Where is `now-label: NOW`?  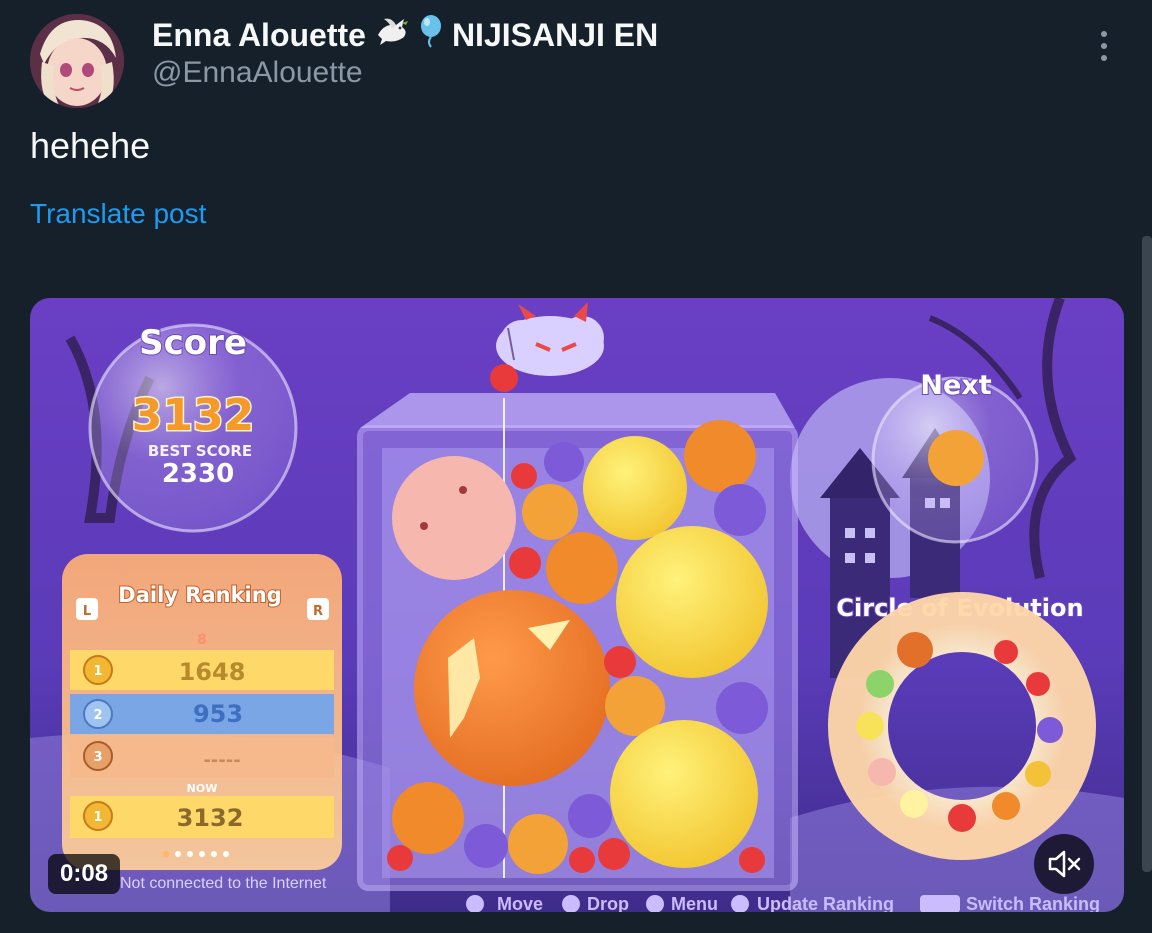 now-label: NOW is located at coordinates (202, 788).